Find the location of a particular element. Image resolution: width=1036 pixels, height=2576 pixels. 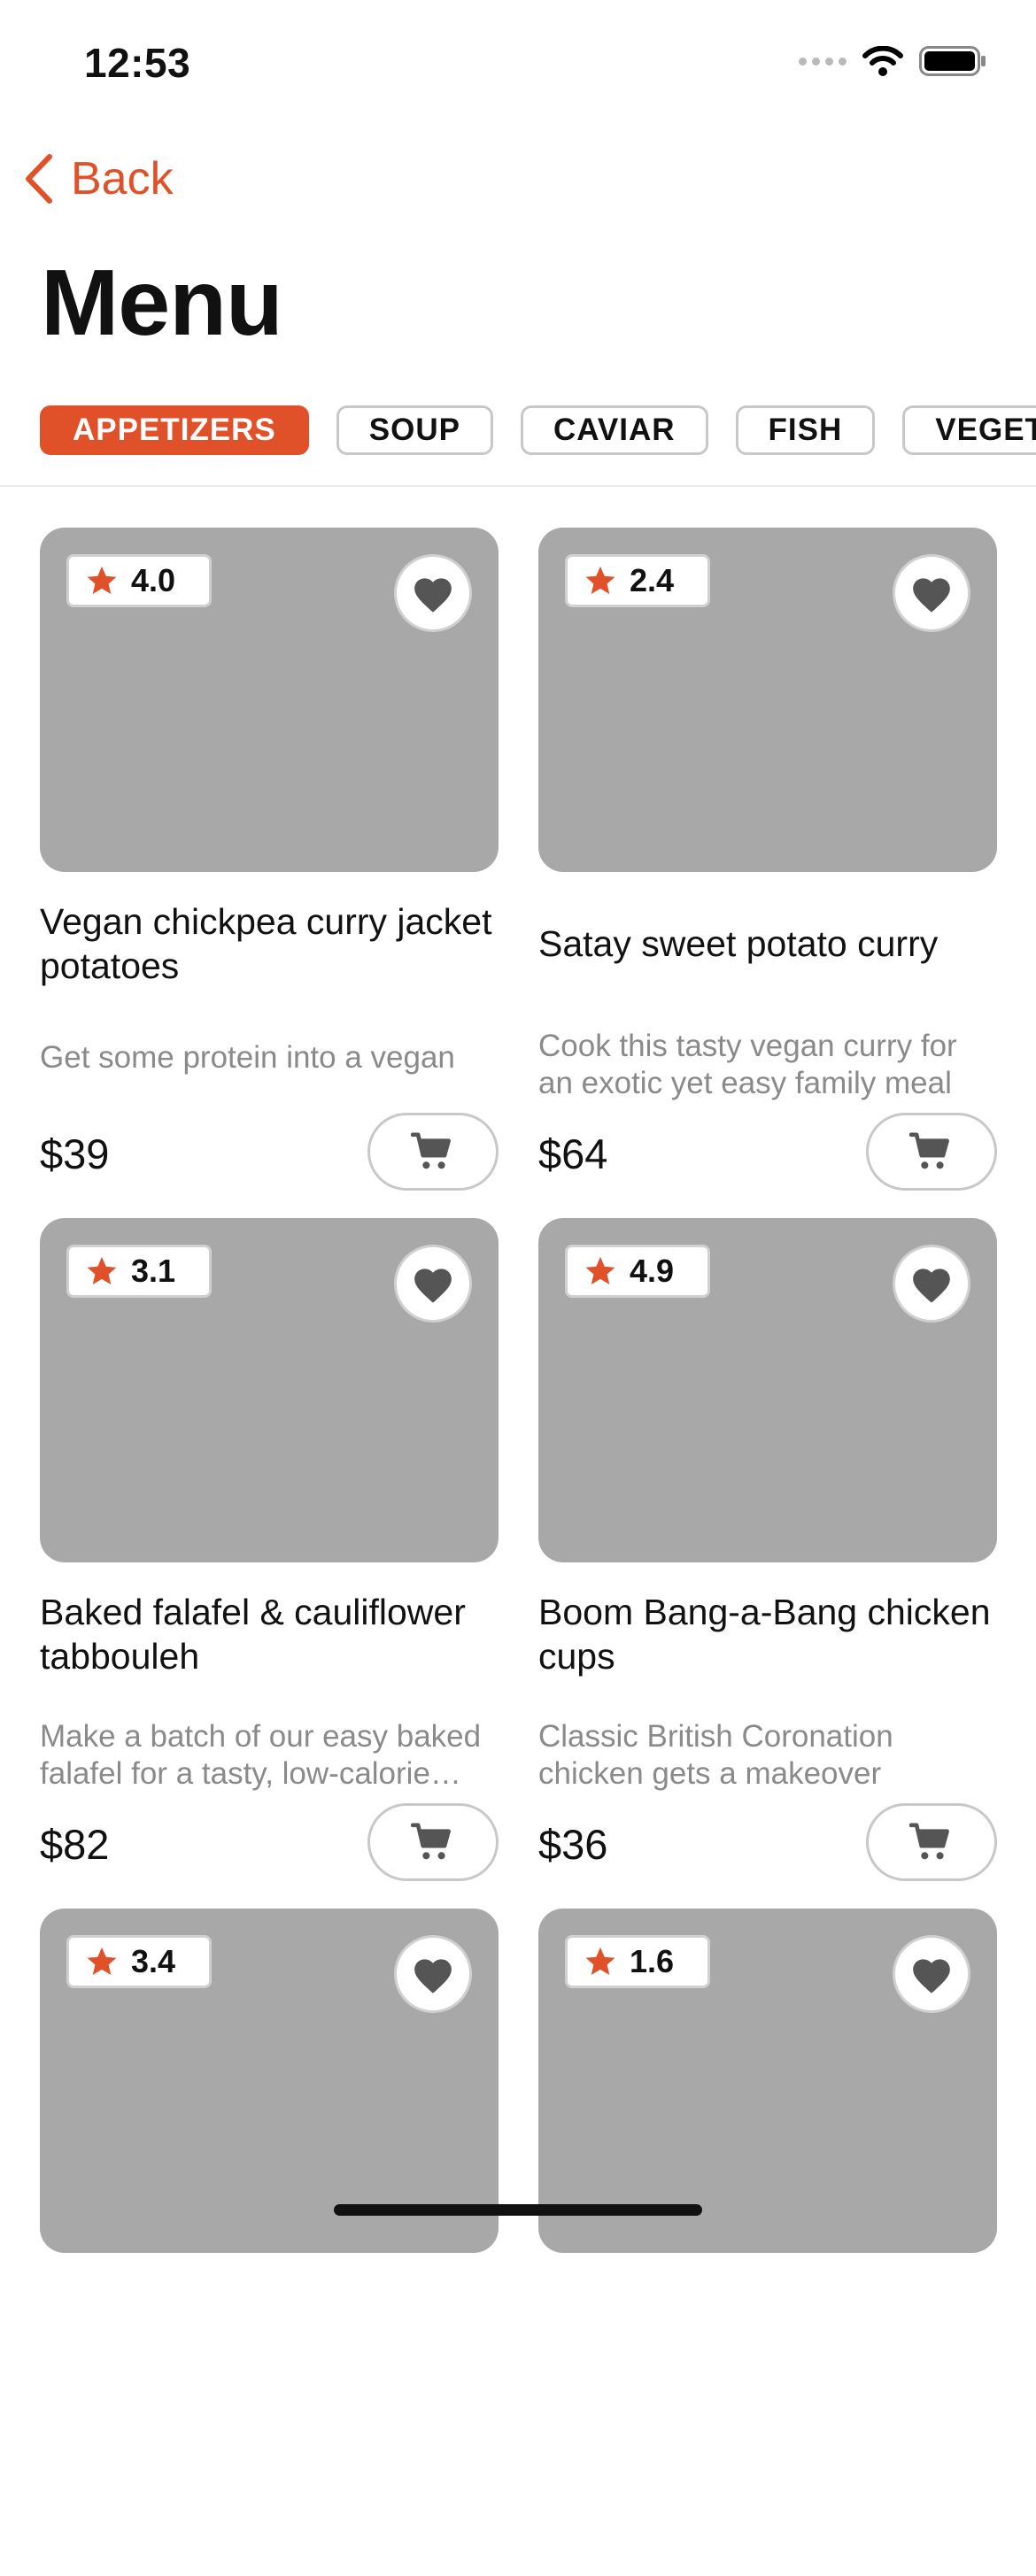

rating-value: 4.0 is located at coordinates (153, 580).